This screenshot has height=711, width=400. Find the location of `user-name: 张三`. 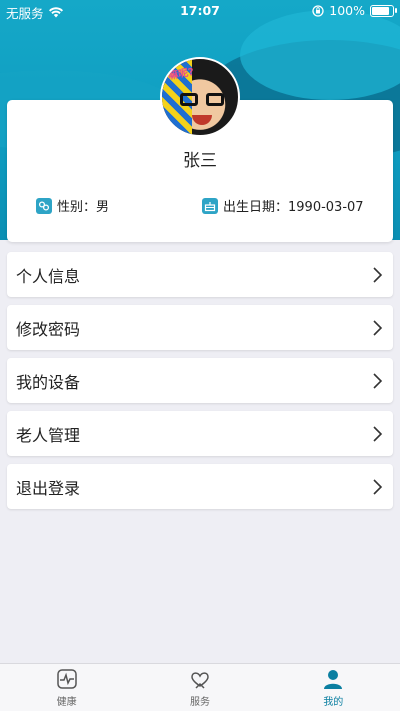

user-name: 张三 is located at coordinates (200, 161).